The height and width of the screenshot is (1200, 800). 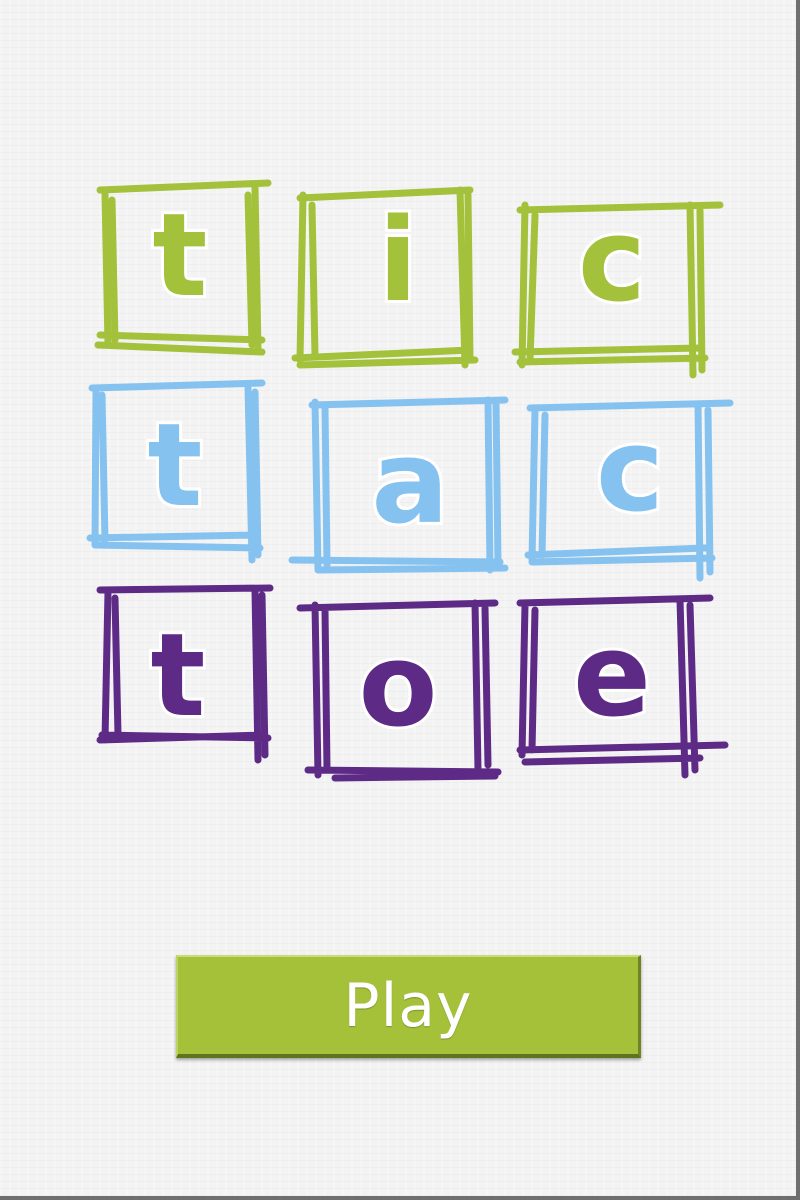 I want to click on logo-tile: o, so click(x=399, y=690).